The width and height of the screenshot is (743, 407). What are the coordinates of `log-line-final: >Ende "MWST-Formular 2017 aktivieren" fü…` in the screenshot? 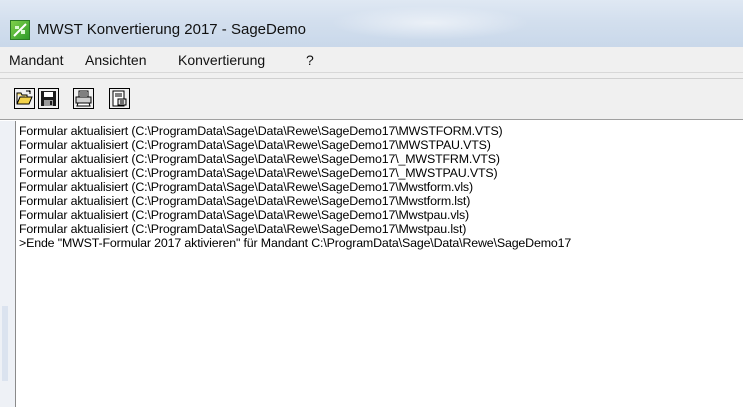 It's located at (295, 243).